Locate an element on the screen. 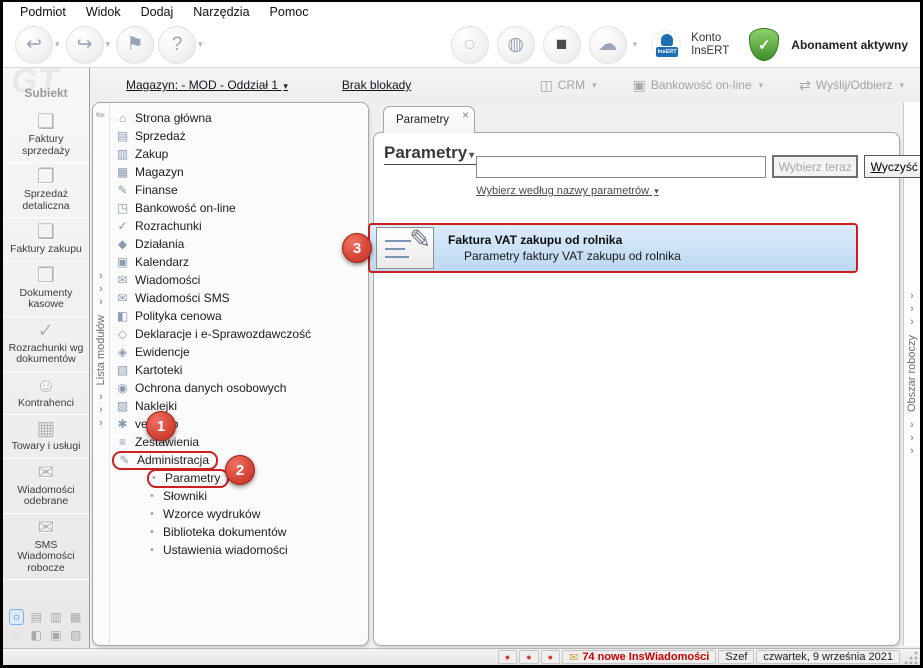 This screenshot has height=668, width=923. boxes-icon: ▦ is located at coordinates (75, 617).